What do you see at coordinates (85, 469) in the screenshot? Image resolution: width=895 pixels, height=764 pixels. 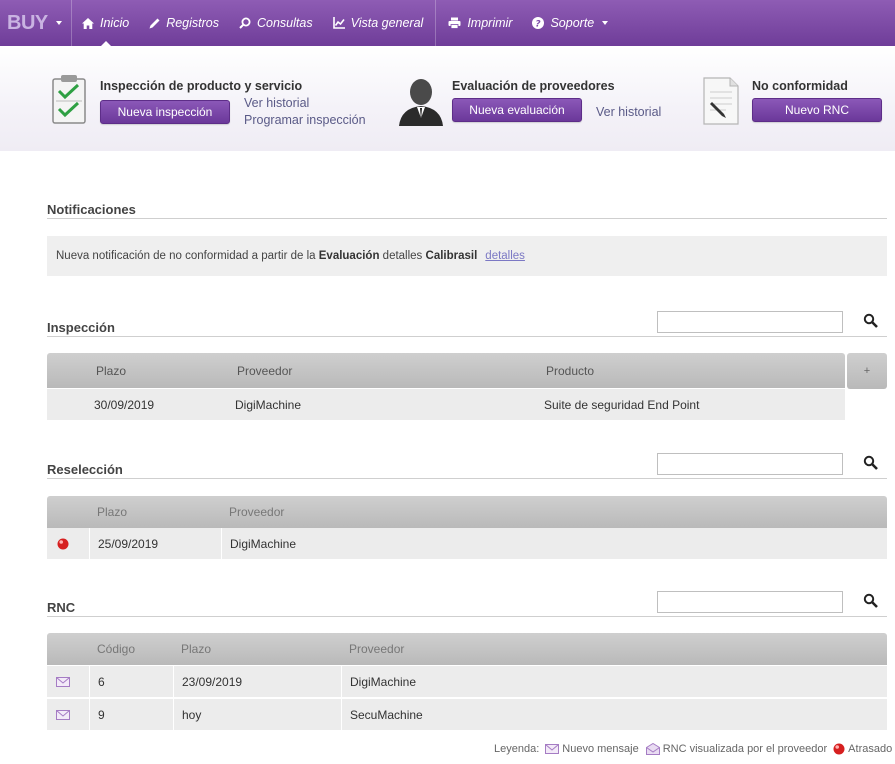 I see `reselection-section-title: Reselección` at bounding box center [85, 469].